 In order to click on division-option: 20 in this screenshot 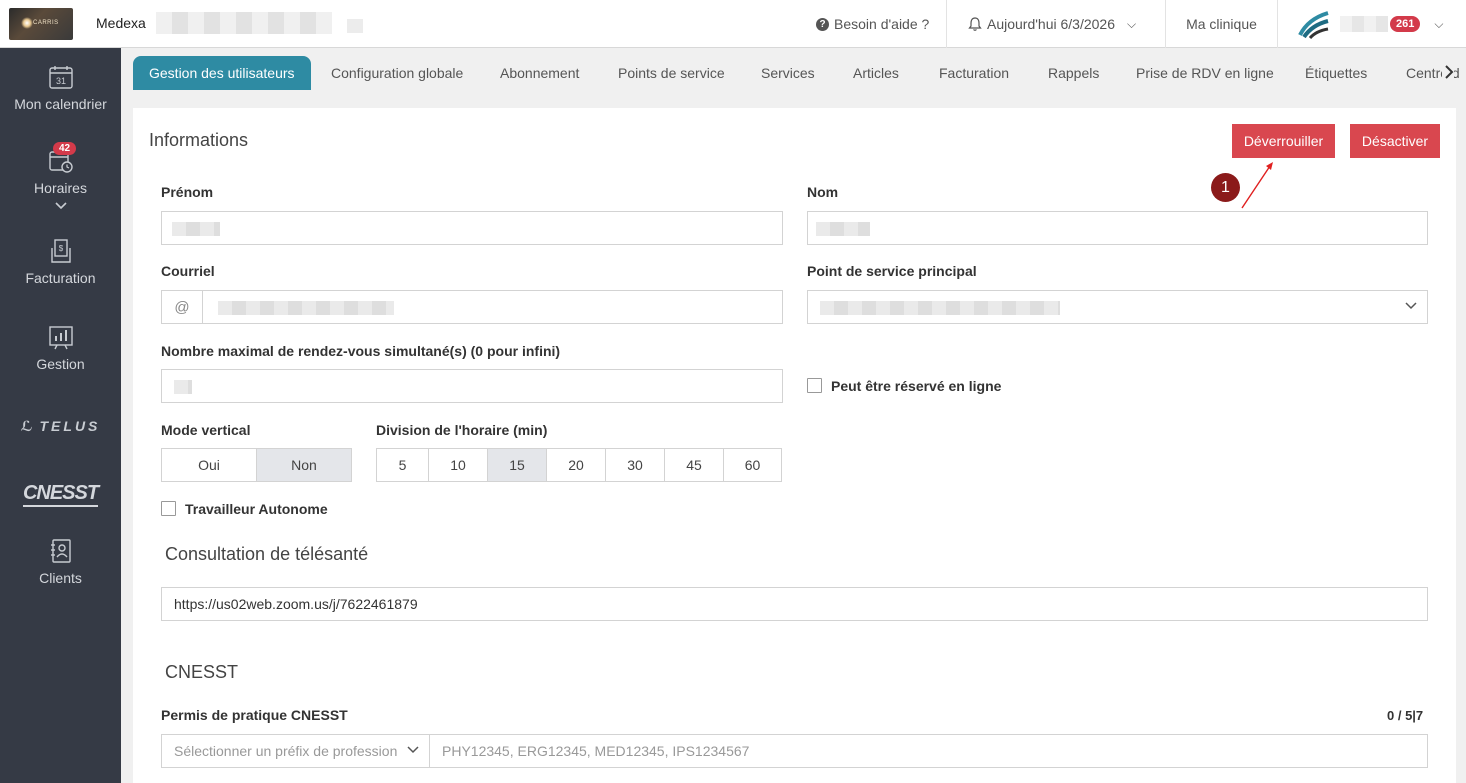, I will do `click(575, 465)`.